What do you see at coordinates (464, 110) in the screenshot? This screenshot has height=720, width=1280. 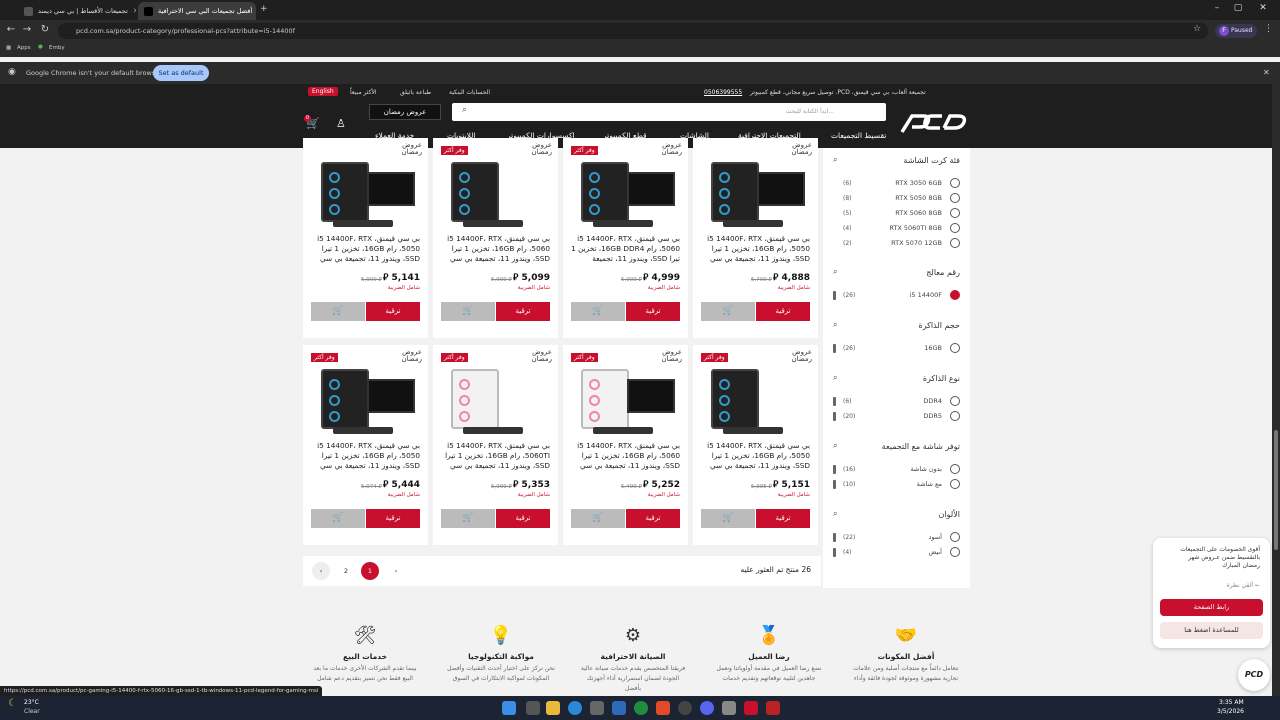 I see `search-icon: ⌕` at bounding box center [464, 110].